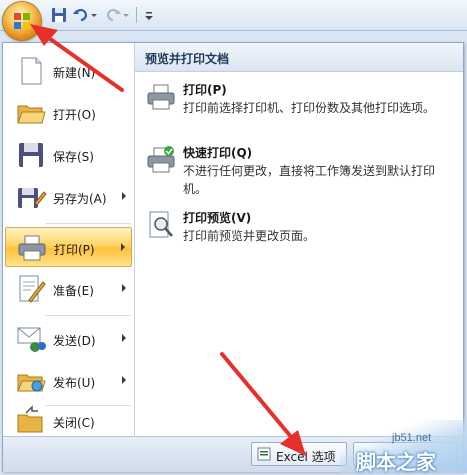  What do you see at coordinates (73, 157) in the screenshot?
I see `menu-item-label: 保存(S)` at bounding box center [73, 157].